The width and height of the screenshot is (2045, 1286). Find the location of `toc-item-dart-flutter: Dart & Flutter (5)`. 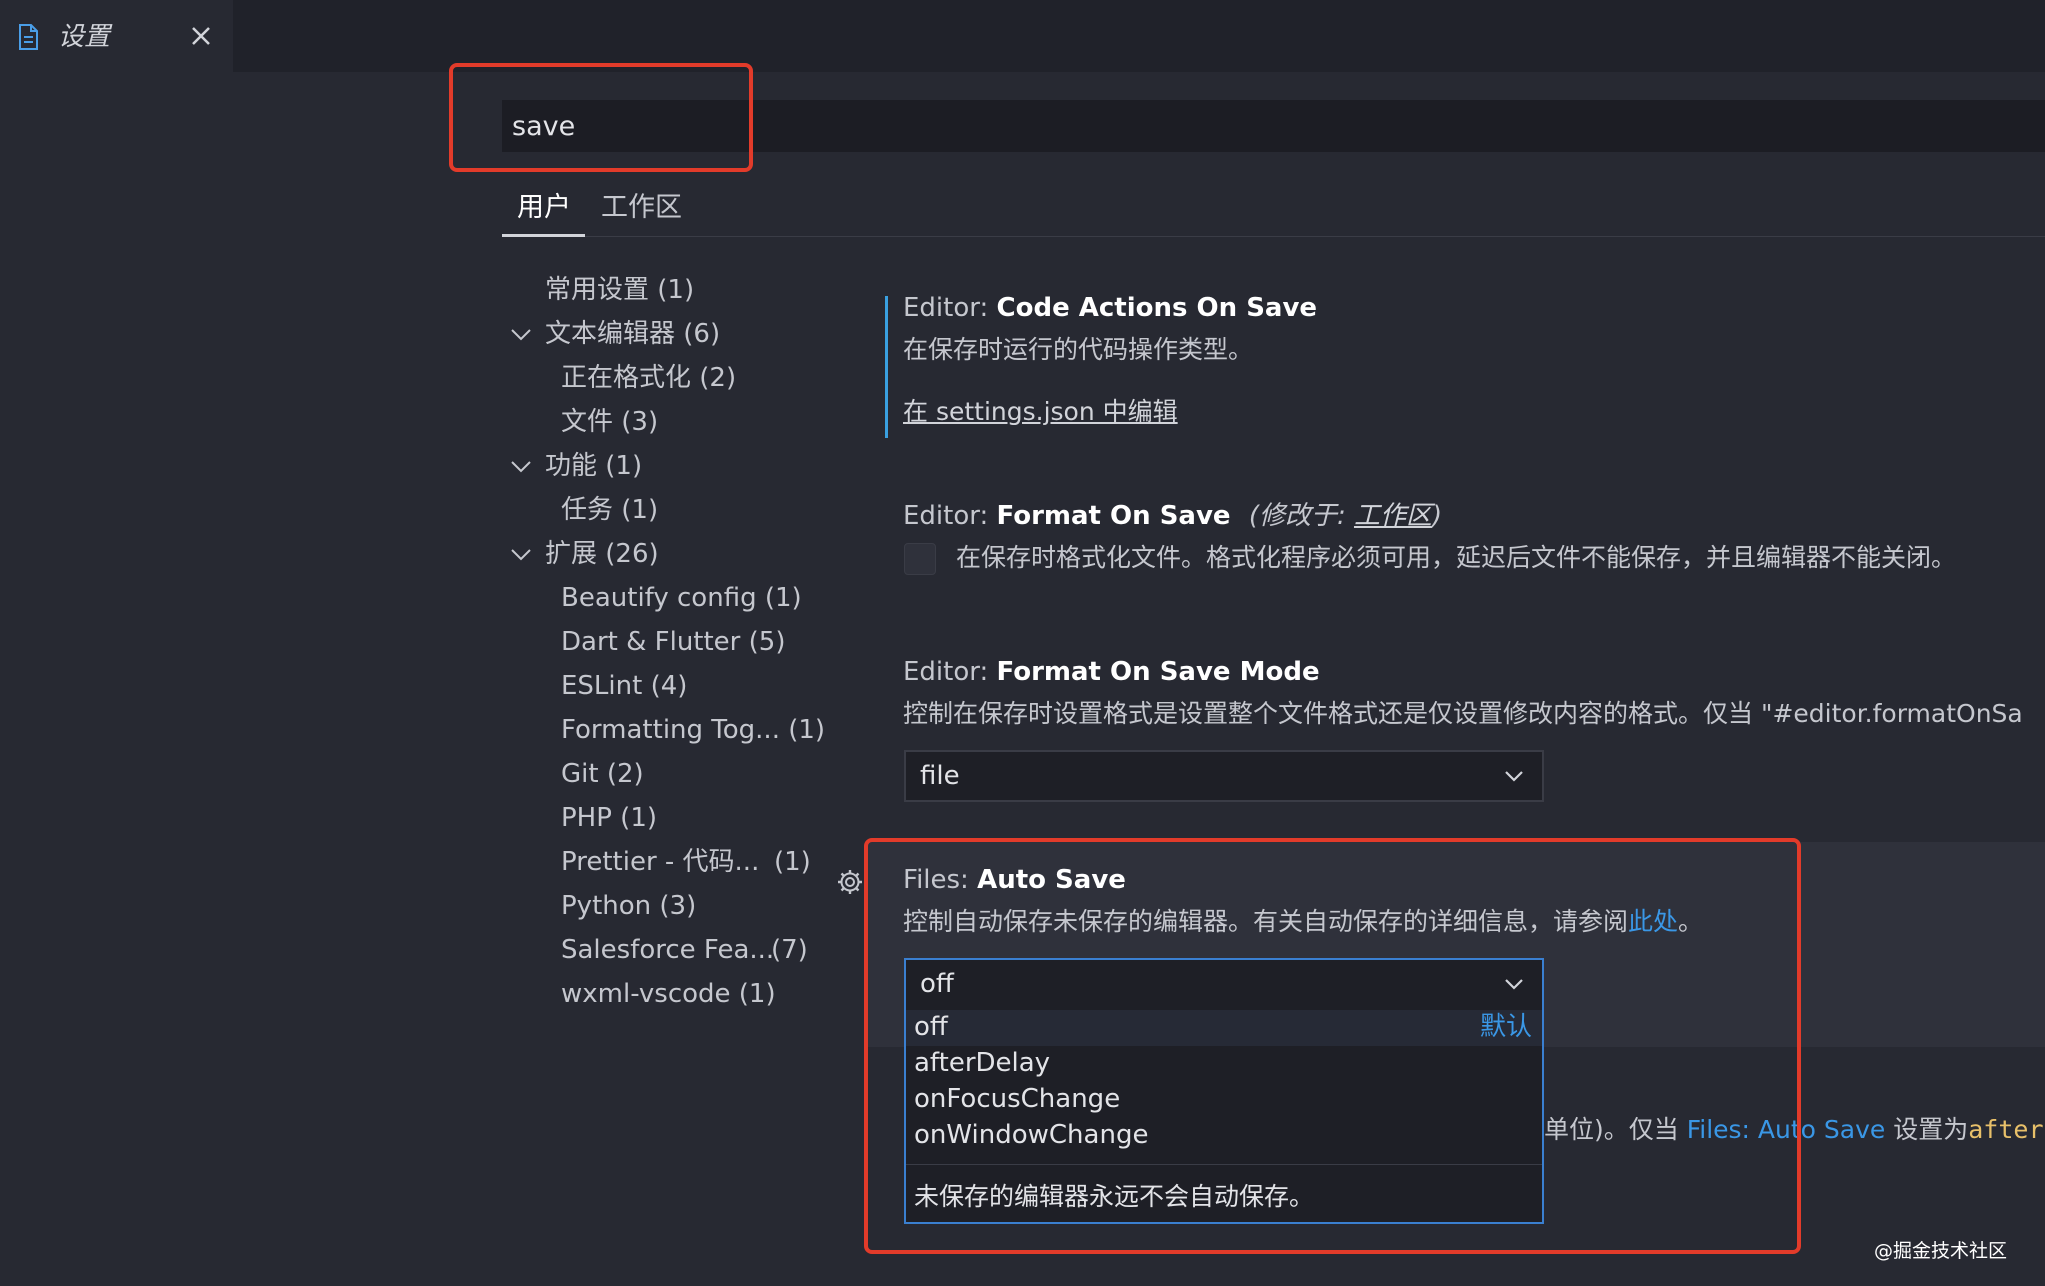

toc-item-dart-flutter: Dart & Flutter (5) is located at coordinates (673, 642).